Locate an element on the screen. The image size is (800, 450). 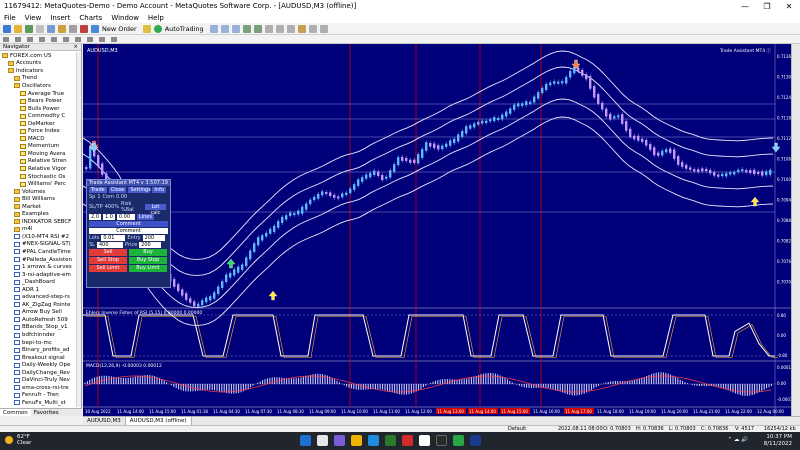
new-order-button: New Order is located at coordinates (114, 28).